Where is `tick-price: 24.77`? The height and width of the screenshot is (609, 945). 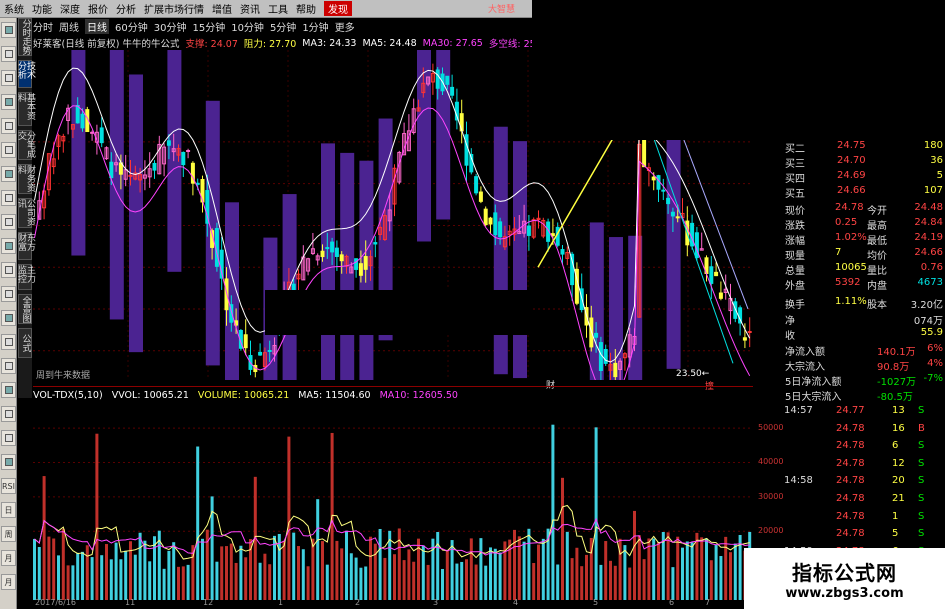
tick-price: 24.77 is located at coordinates (850, 410).